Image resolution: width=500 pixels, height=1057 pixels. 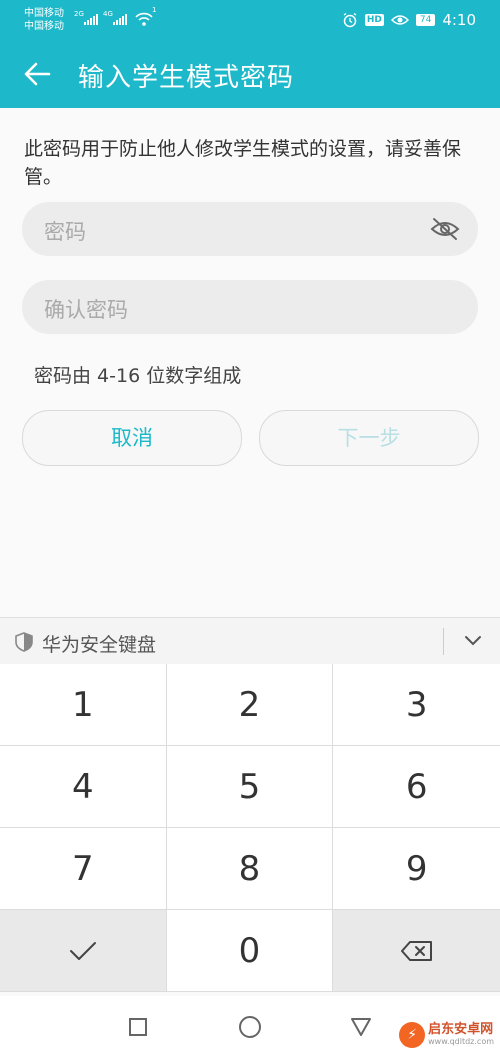 What do you see at coordinates (250, 1027) in the screenshot?
I see `home-icon` at bounding box center [250, 1027].